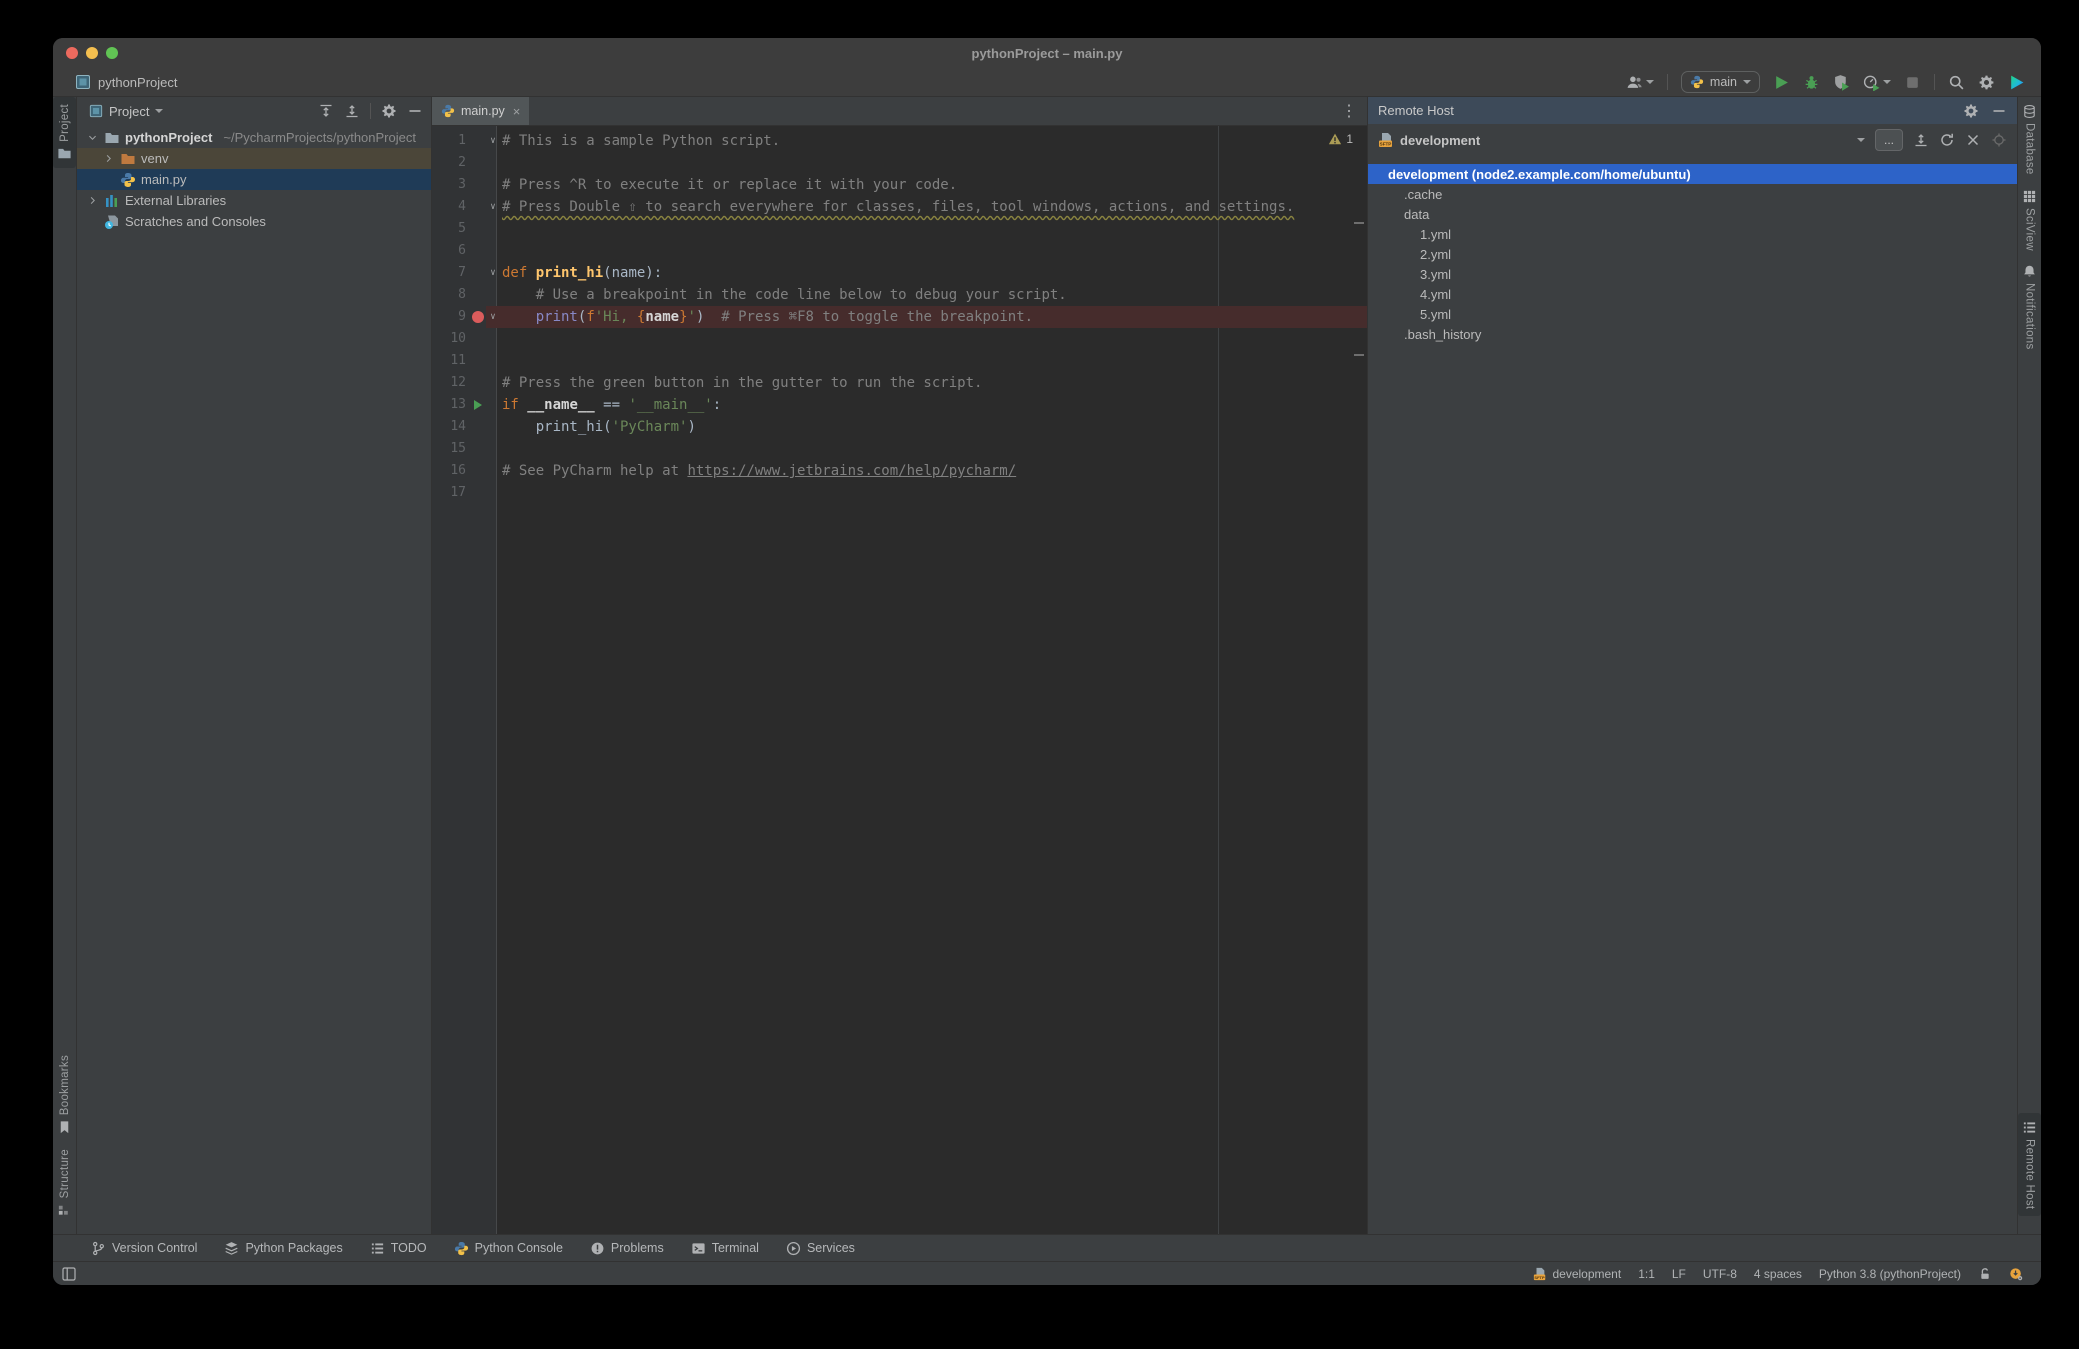  I want to click on tool-strip-button-project: Project, so click(64, 132).